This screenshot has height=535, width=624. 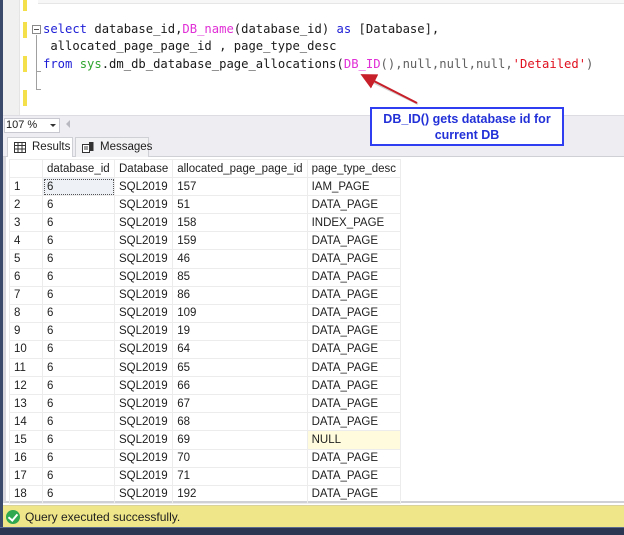 I want to click on table-row: 4 6 SQL2019 159 DATA_PAGE, so click(x=205, y=241).